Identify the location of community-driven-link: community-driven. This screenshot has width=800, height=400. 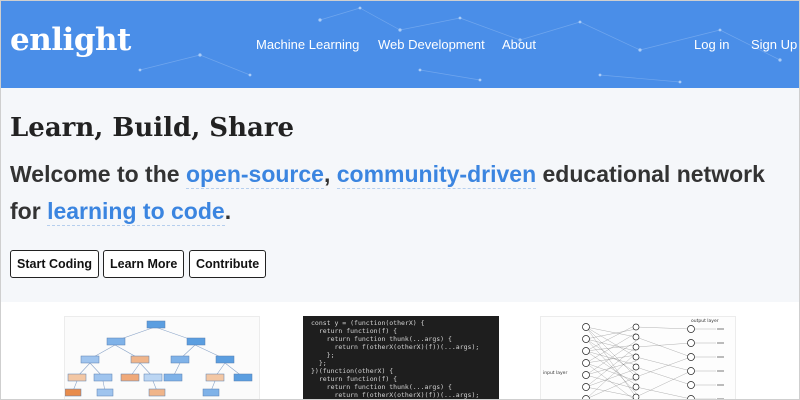
(436, 175).